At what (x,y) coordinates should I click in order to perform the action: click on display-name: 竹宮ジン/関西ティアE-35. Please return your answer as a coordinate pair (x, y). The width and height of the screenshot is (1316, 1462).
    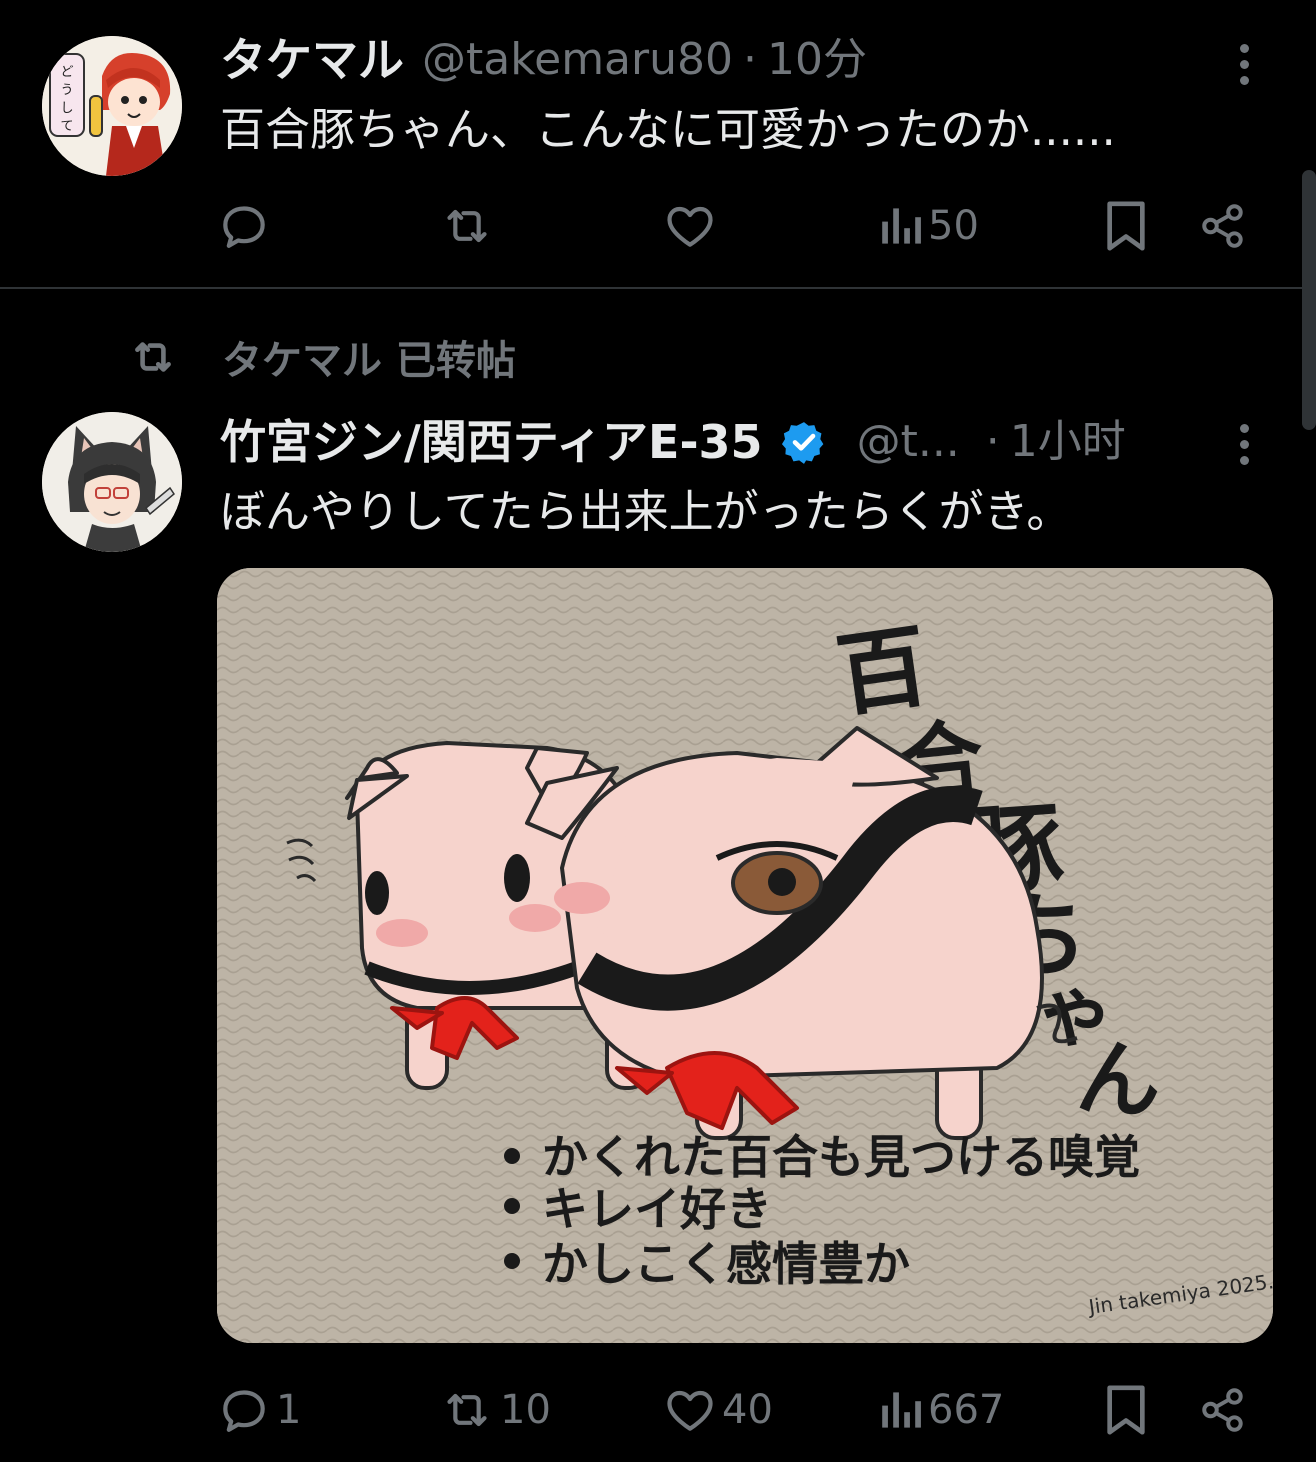
    Looking at the image, I should click on (491, 442).